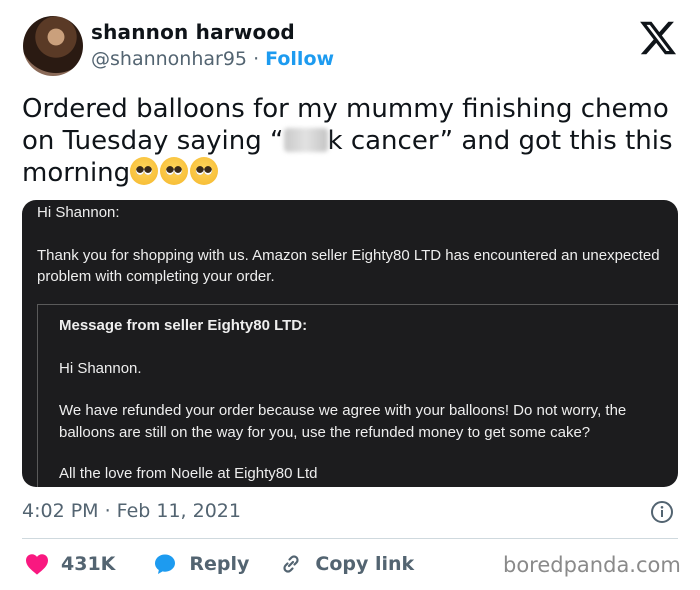 The image size is (700, 590). I want to click on divider, so click(350, 538).